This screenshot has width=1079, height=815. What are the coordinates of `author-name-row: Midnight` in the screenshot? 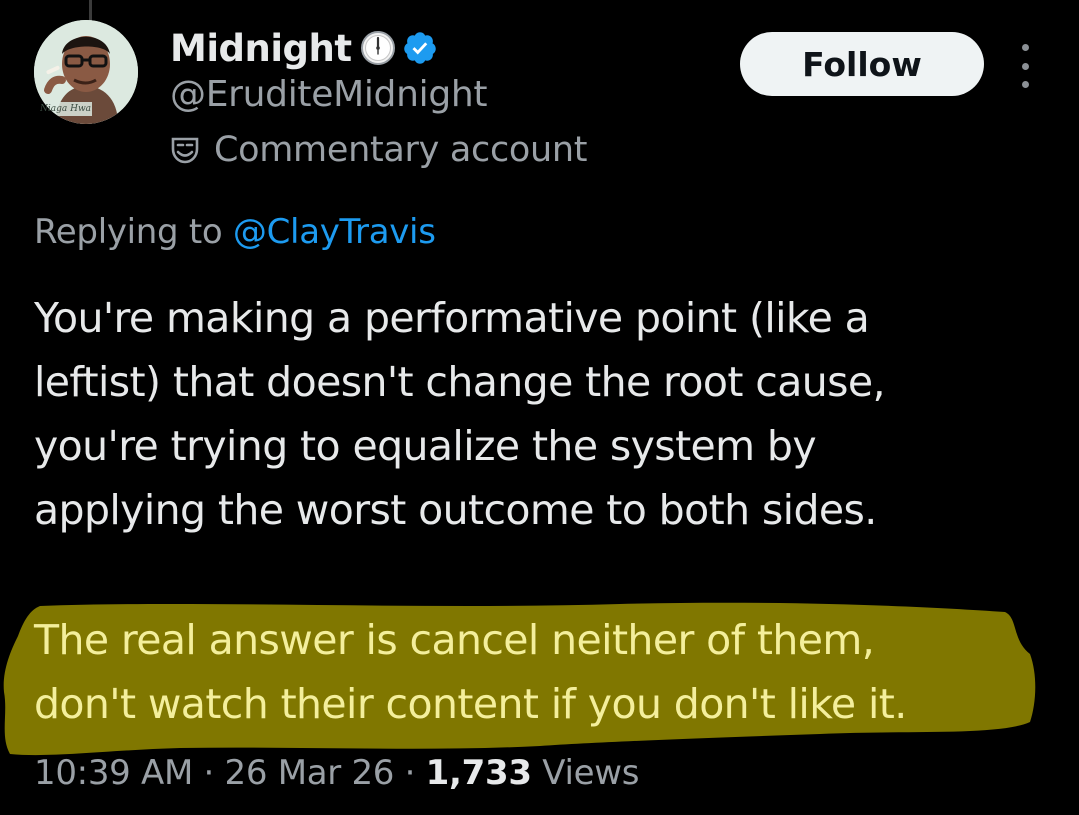 It's located at (304, 48).